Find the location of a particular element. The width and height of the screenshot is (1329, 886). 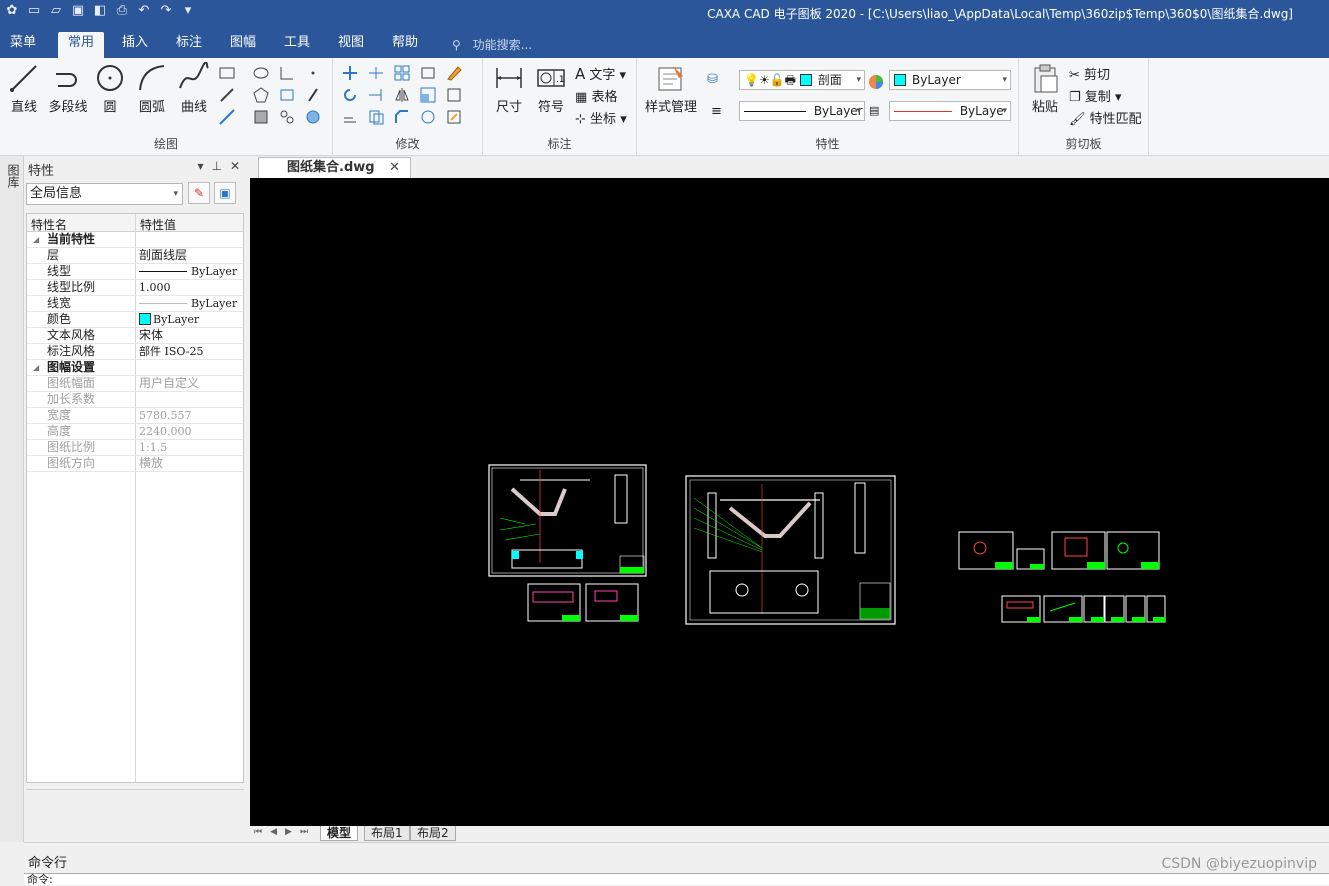

save-as-icon: ◧ is located at coordinates (100, 11).